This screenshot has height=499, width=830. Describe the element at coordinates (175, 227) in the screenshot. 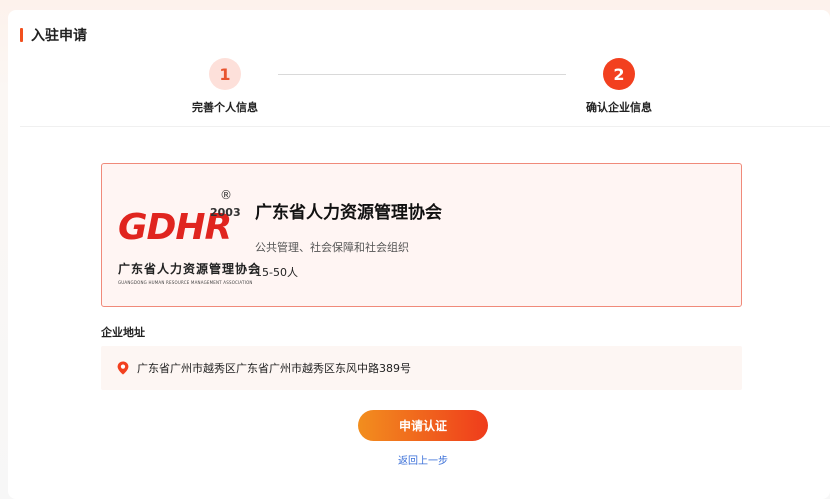

I see `logo-letters: GDHR` at that location.